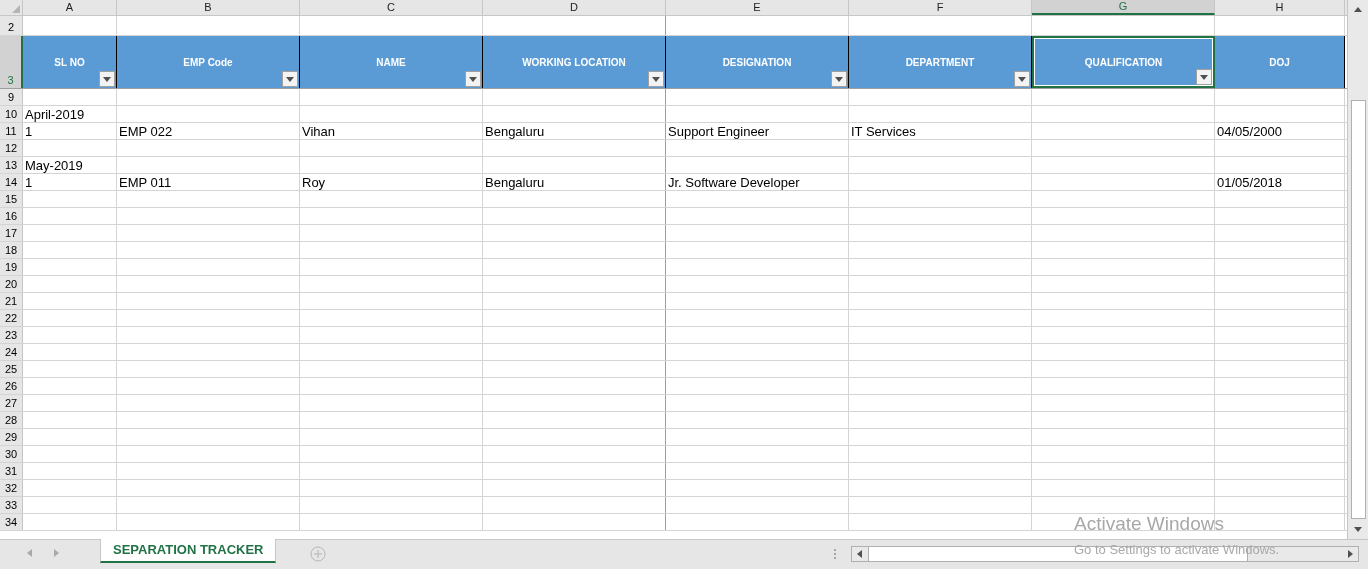 Image resolution: width=1368 pixels, height=569 pixels. What do you see at coordinates (734, 182) in the screenshot?
I see `table-cell: Jr. Software Developer` at bounding box center [734, 182].